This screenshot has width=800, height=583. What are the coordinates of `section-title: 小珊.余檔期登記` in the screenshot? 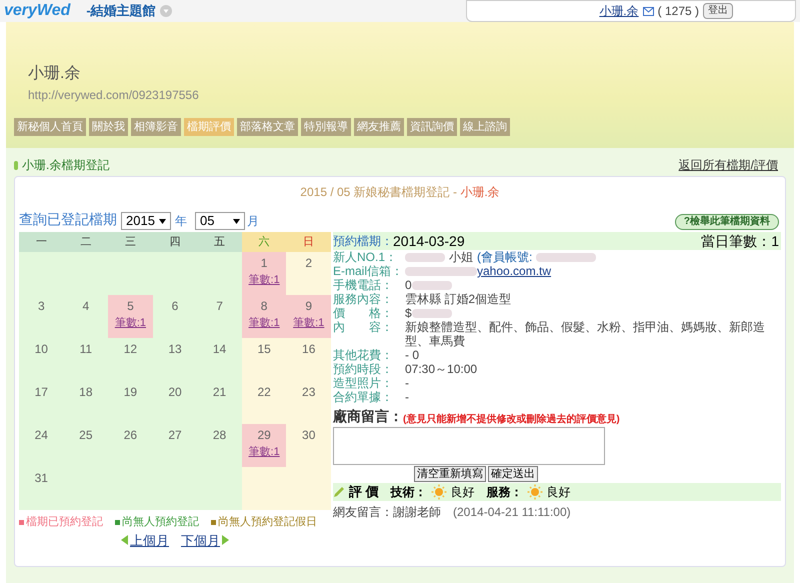 It's located at (66, 165).